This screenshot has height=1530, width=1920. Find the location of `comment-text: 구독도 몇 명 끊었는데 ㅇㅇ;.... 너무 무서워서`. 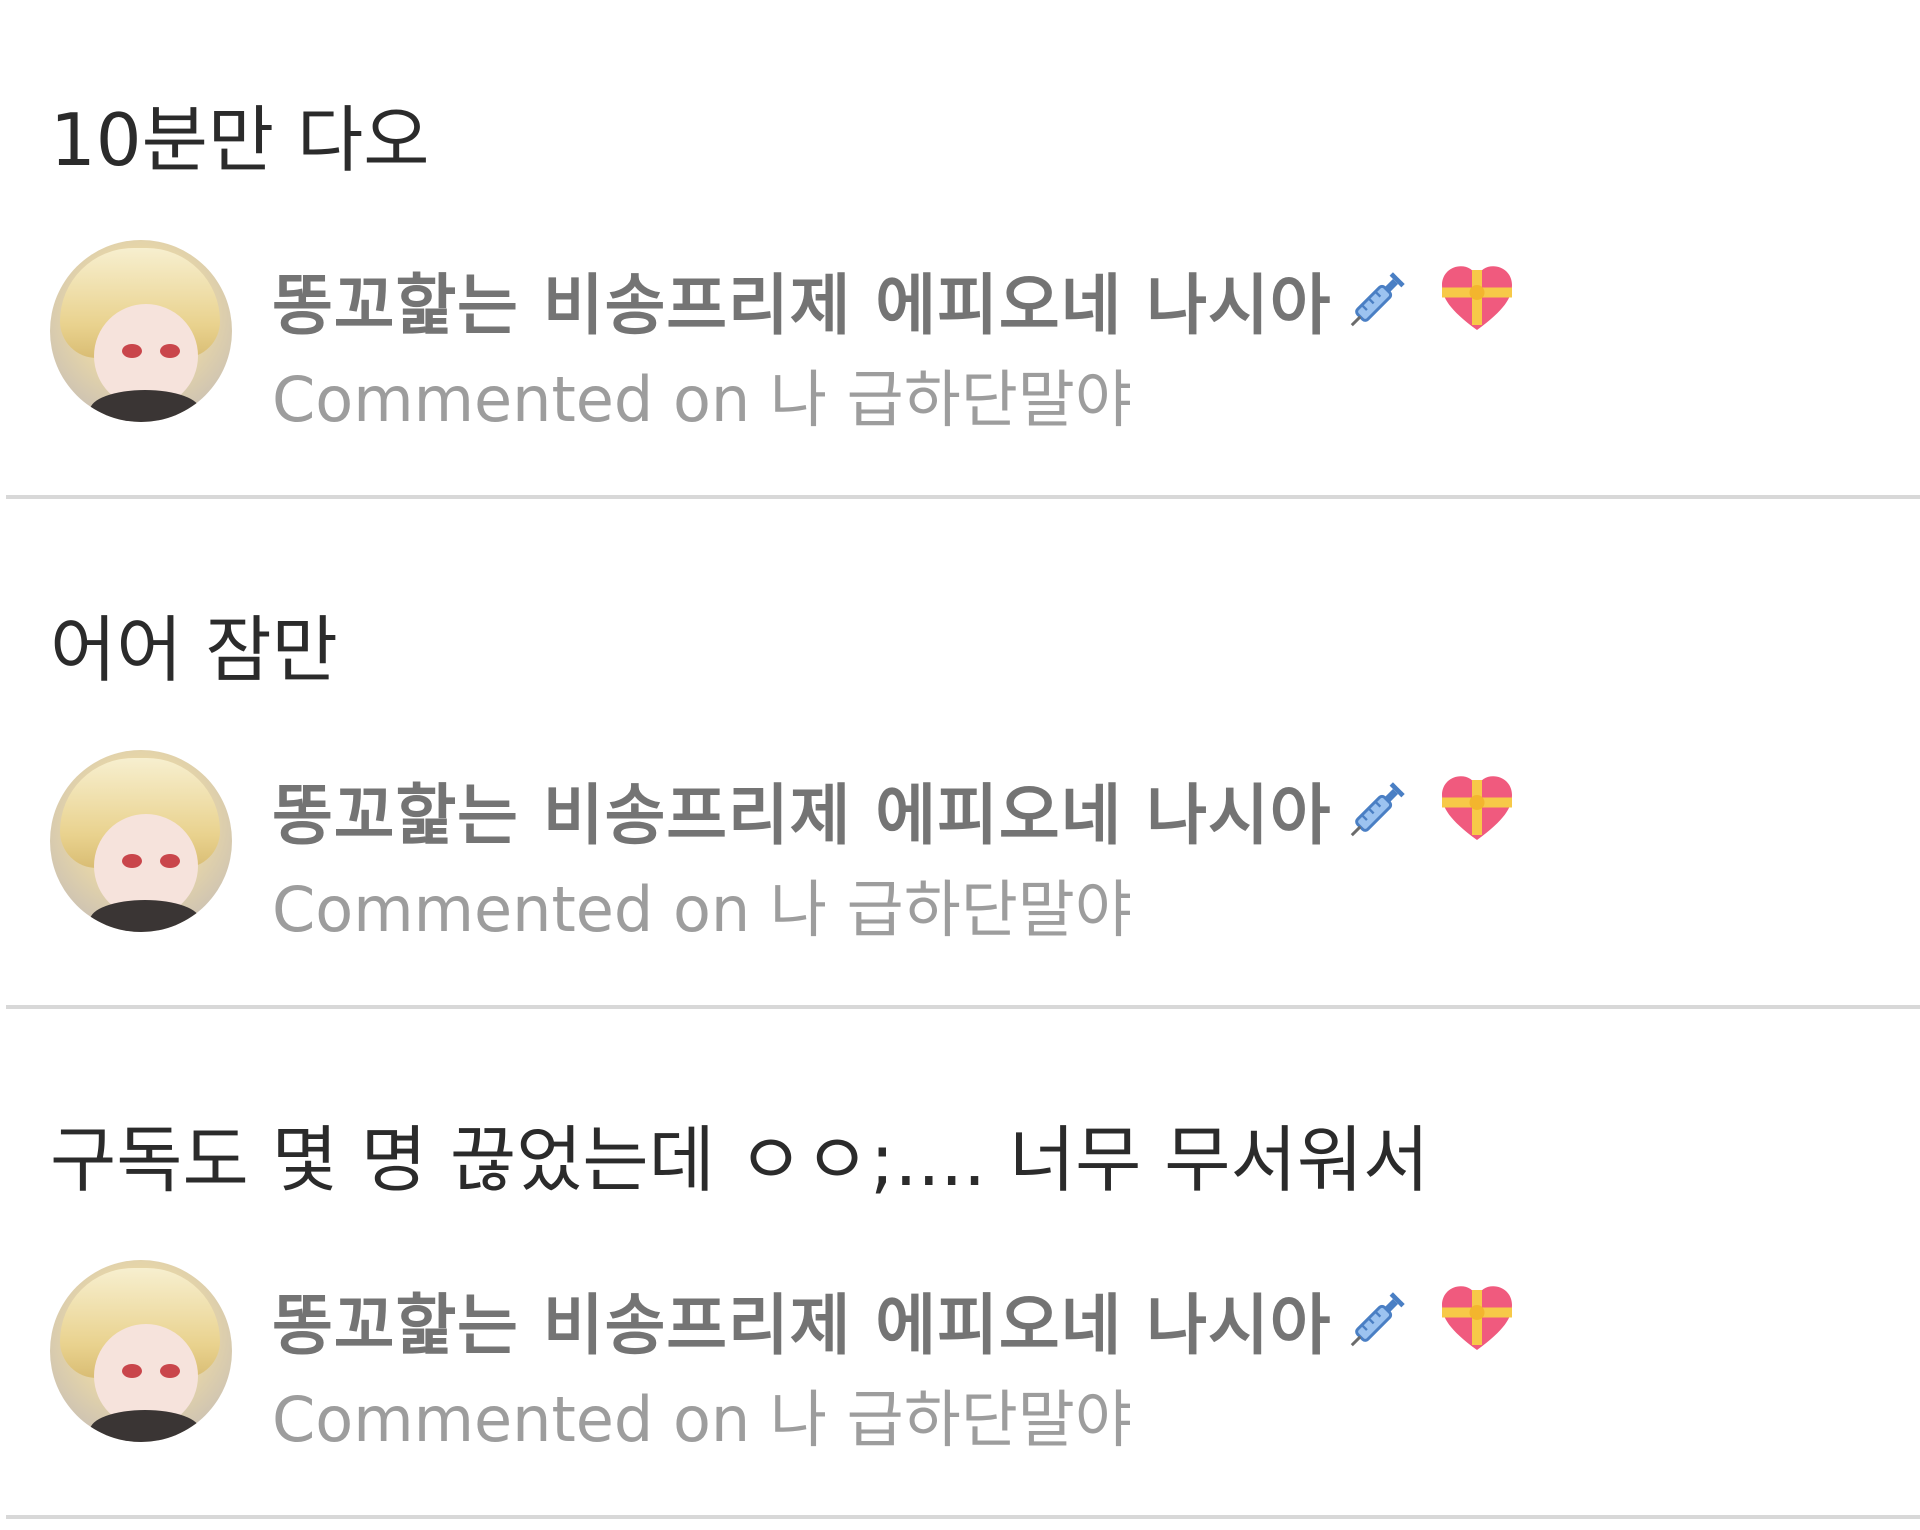

comment-text: 구독도 몇 명 끊었는데 ㅇㅇ;.... 너무 무서워서 is located at coordinates (740, 1160).